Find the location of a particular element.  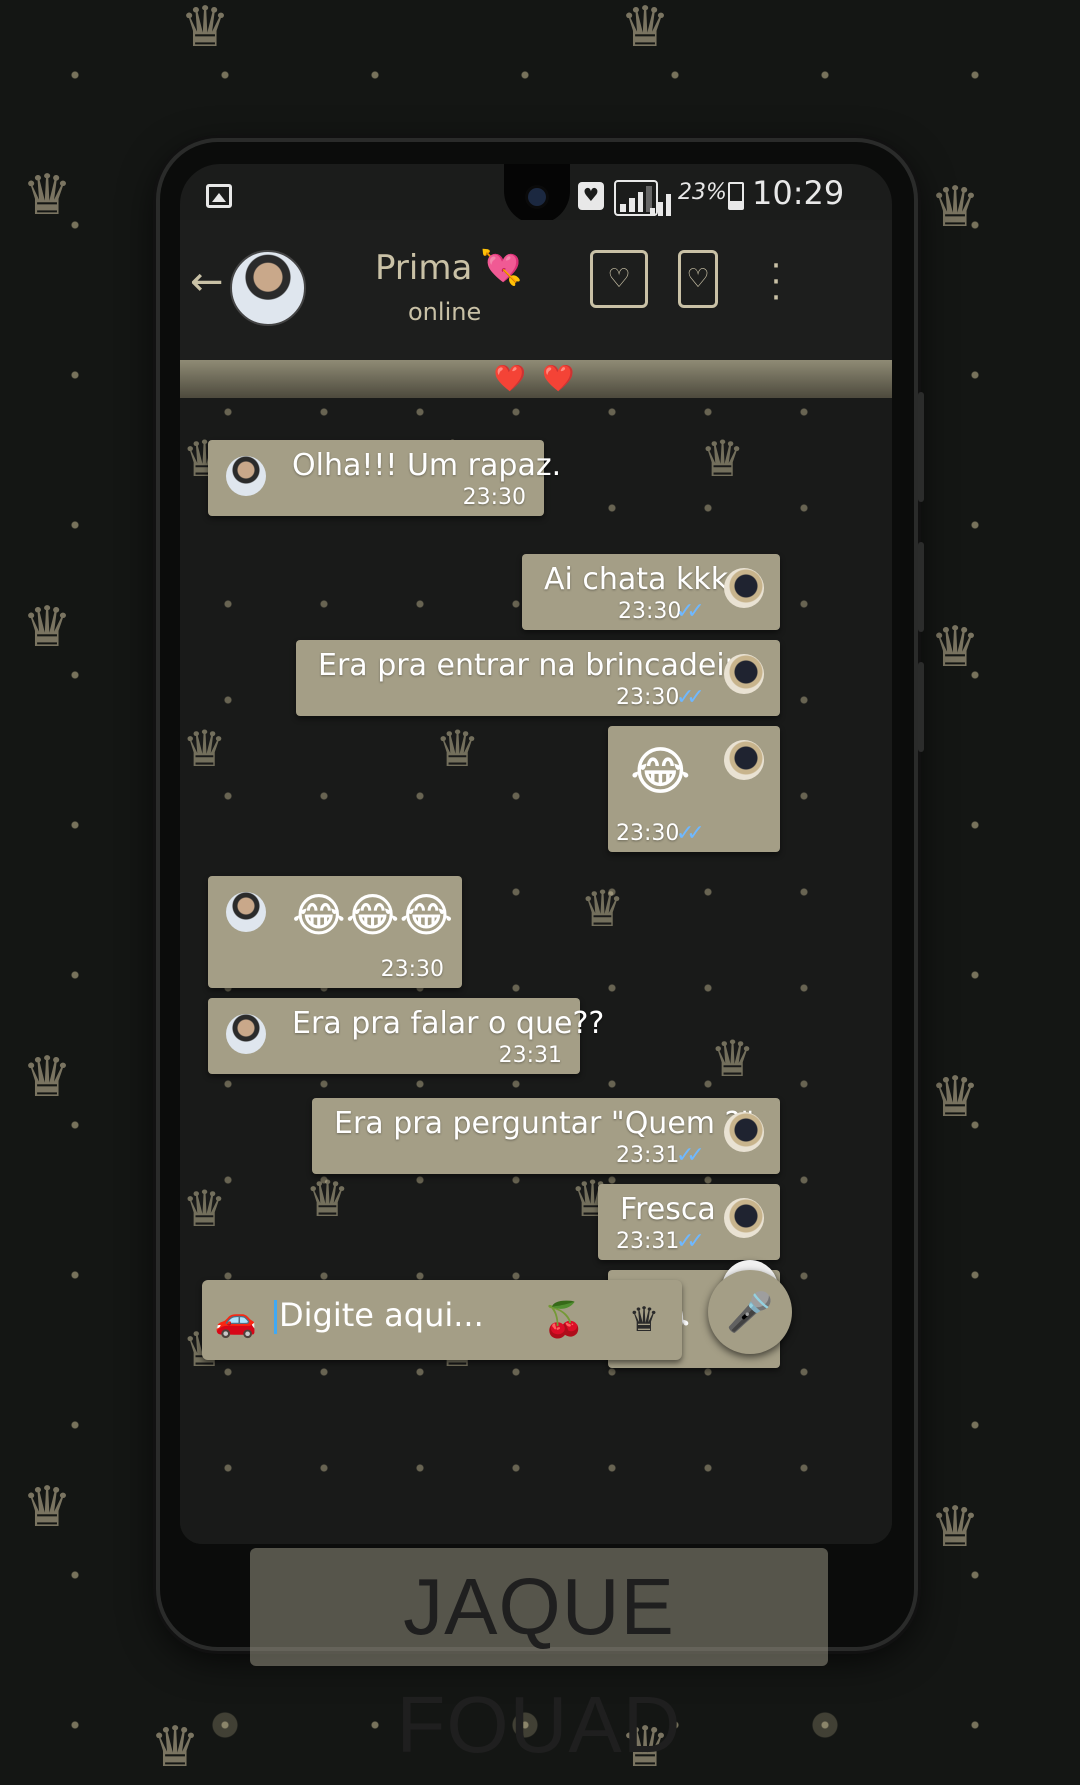

cherry-icon: 🍒 is located at coordinates (564, 1320).